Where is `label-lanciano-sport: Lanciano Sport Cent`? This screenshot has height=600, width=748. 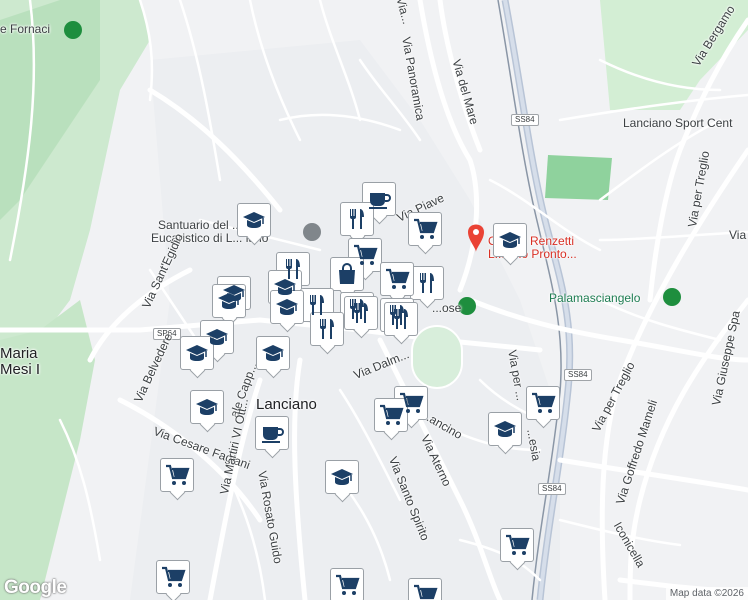 label-lanciano-sport: Lanciano Sport Cent is located at coordinates (678, 123).